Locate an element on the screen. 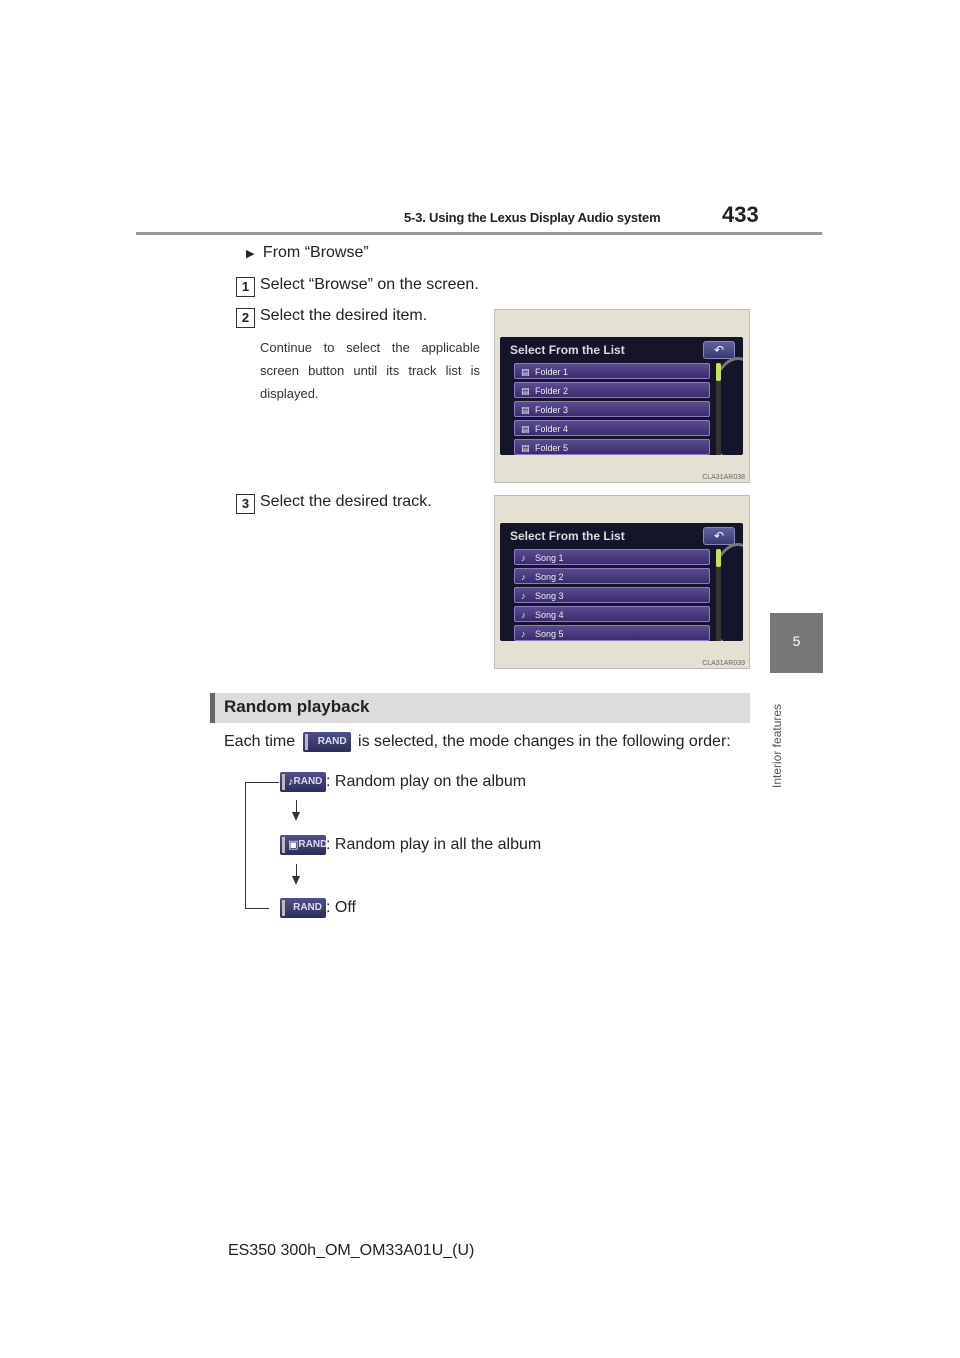  image-code: CLA31AR039 is located at coordinates (723, 663).